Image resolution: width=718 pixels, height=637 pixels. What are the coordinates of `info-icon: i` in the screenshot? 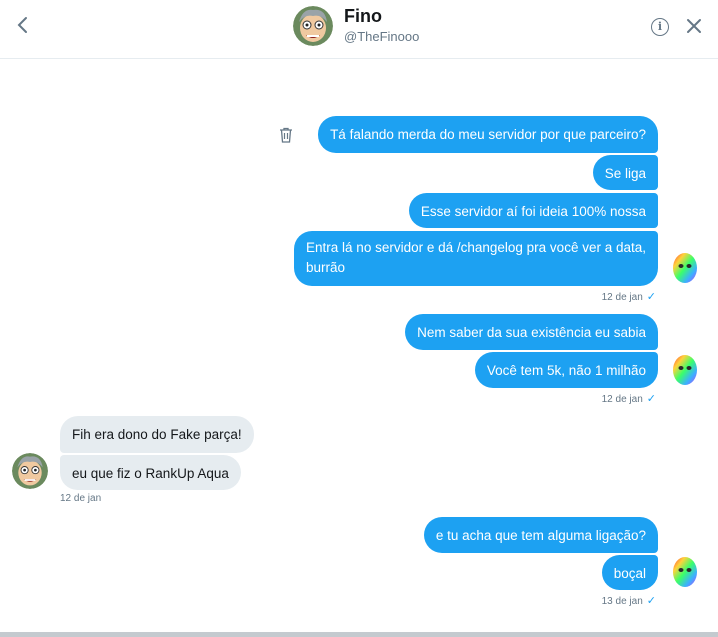 It's located at (660, 26).